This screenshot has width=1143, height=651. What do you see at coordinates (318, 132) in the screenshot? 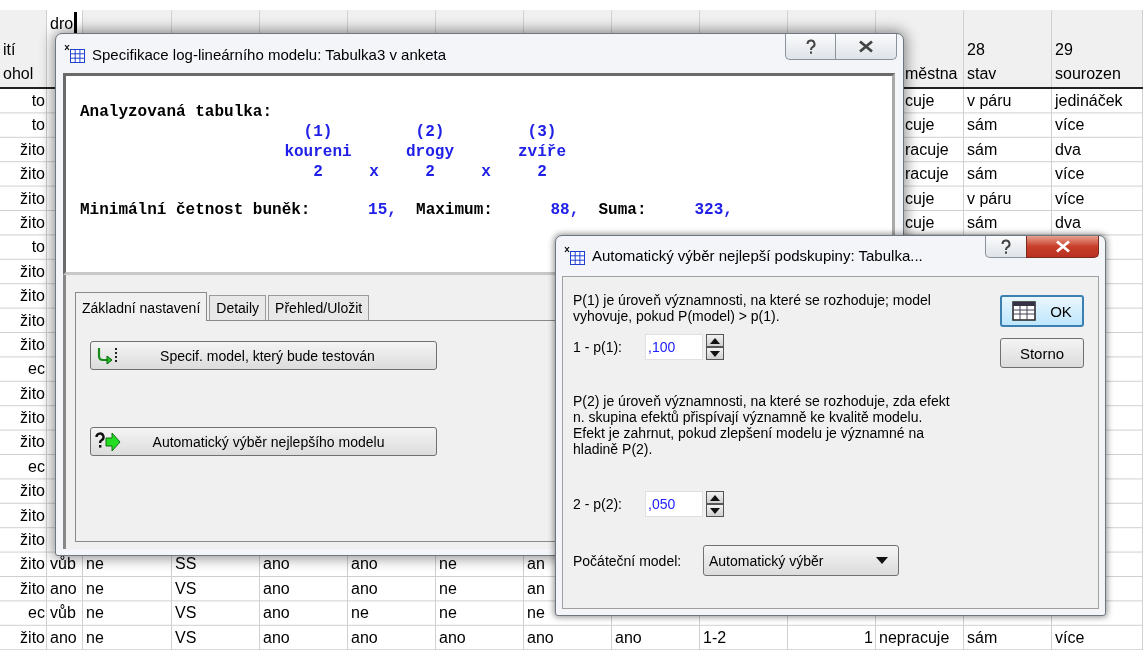
I see `factor-index: (1)` at bounding box center [318, 132].